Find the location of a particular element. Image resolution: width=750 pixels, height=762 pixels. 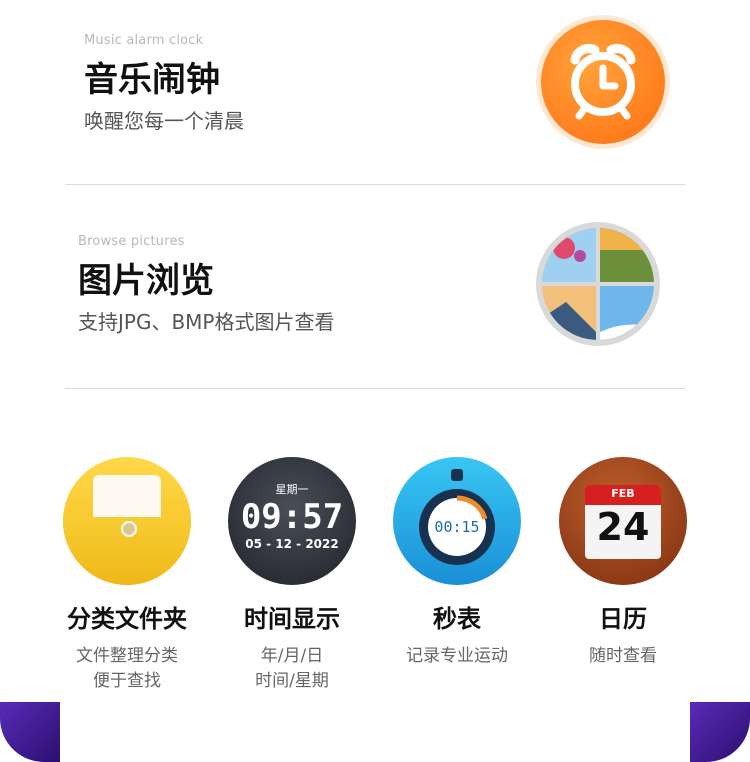

watch-time: 09:57 is located at coordinates (292, 517).